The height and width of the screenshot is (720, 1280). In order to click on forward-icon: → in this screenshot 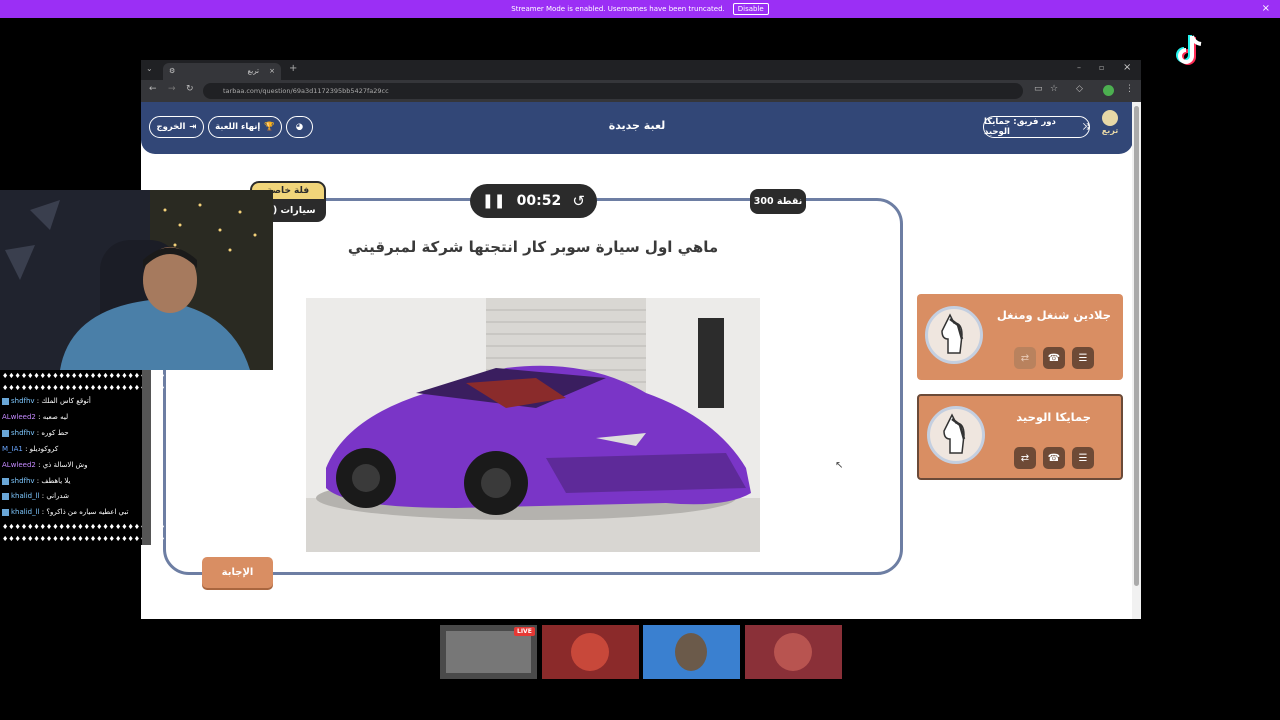, I will do `click(172, 89)`.